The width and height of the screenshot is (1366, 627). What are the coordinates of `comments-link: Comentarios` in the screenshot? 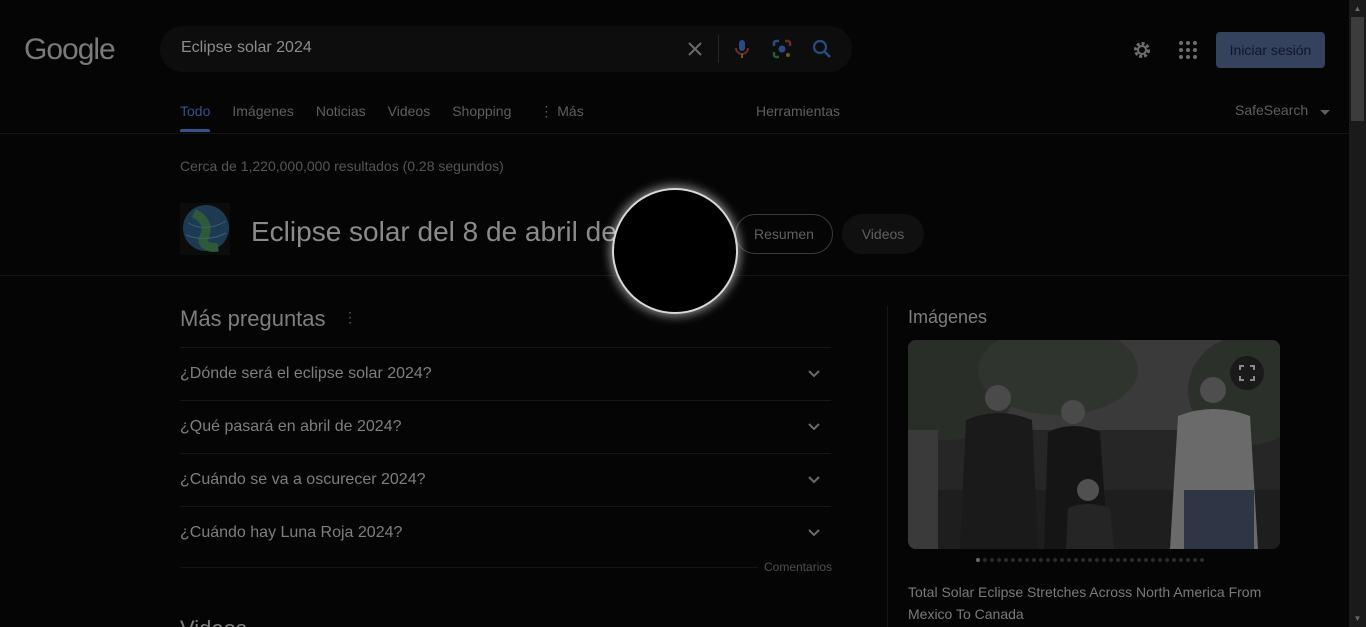 It's located at (798, 567).